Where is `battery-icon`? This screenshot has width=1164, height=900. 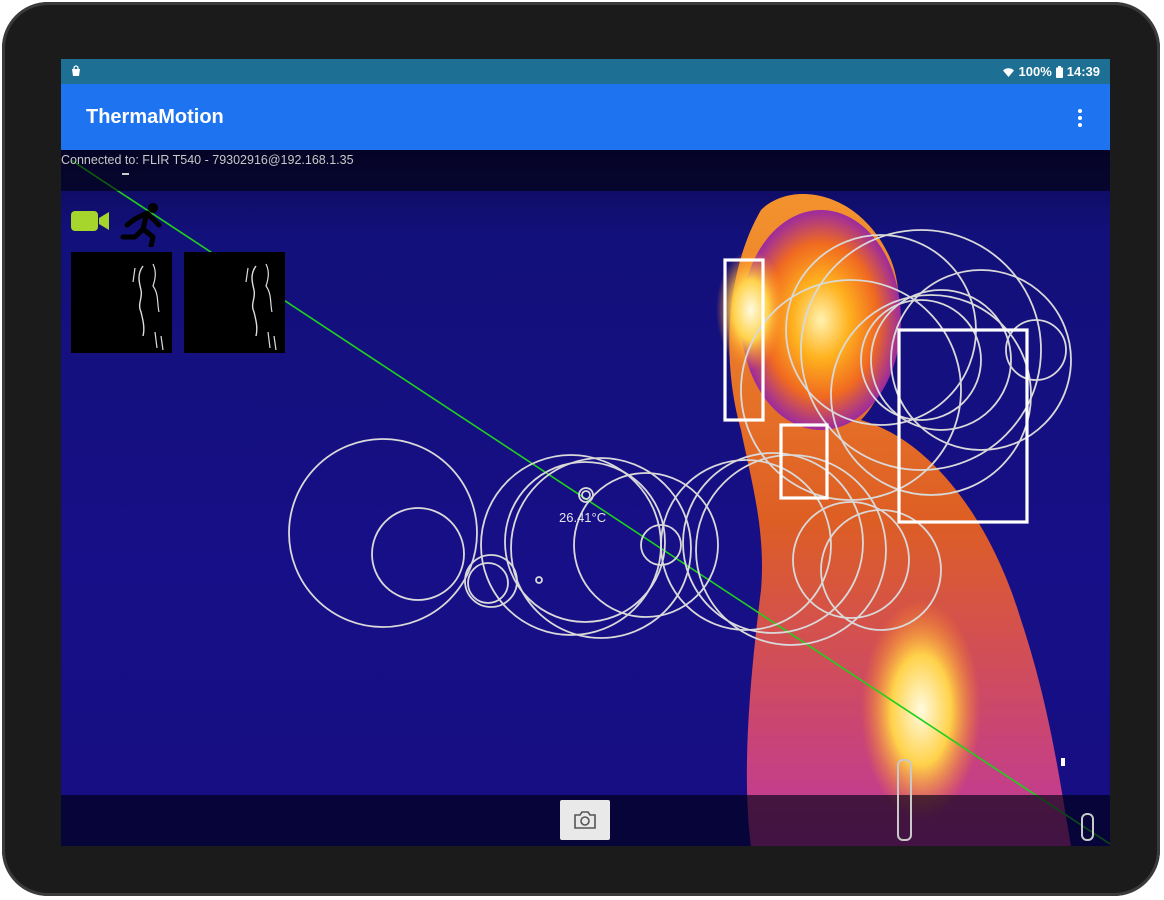 battery-icon is located at coordinates (1059, 71).